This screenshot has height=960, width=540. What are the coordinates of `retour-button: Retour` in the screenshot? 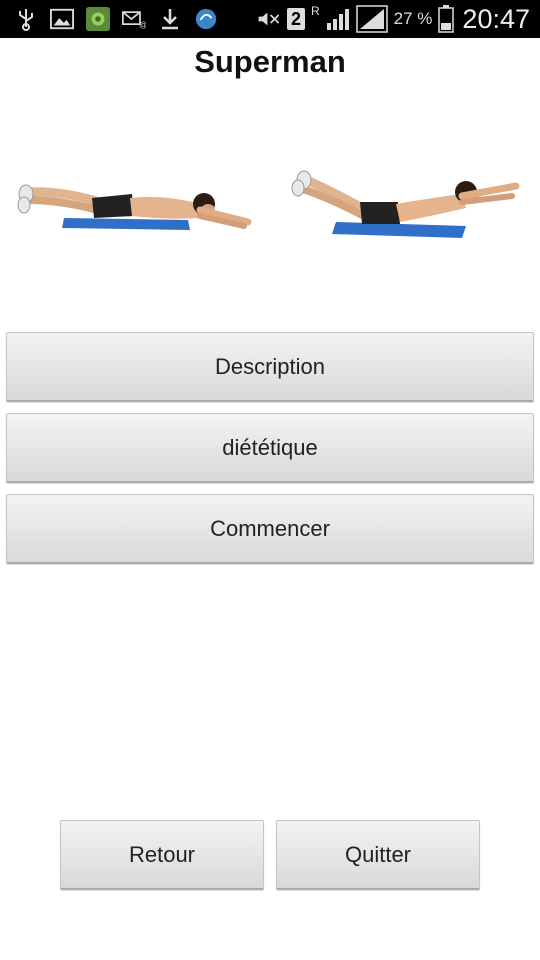 It's located at (162, 855).